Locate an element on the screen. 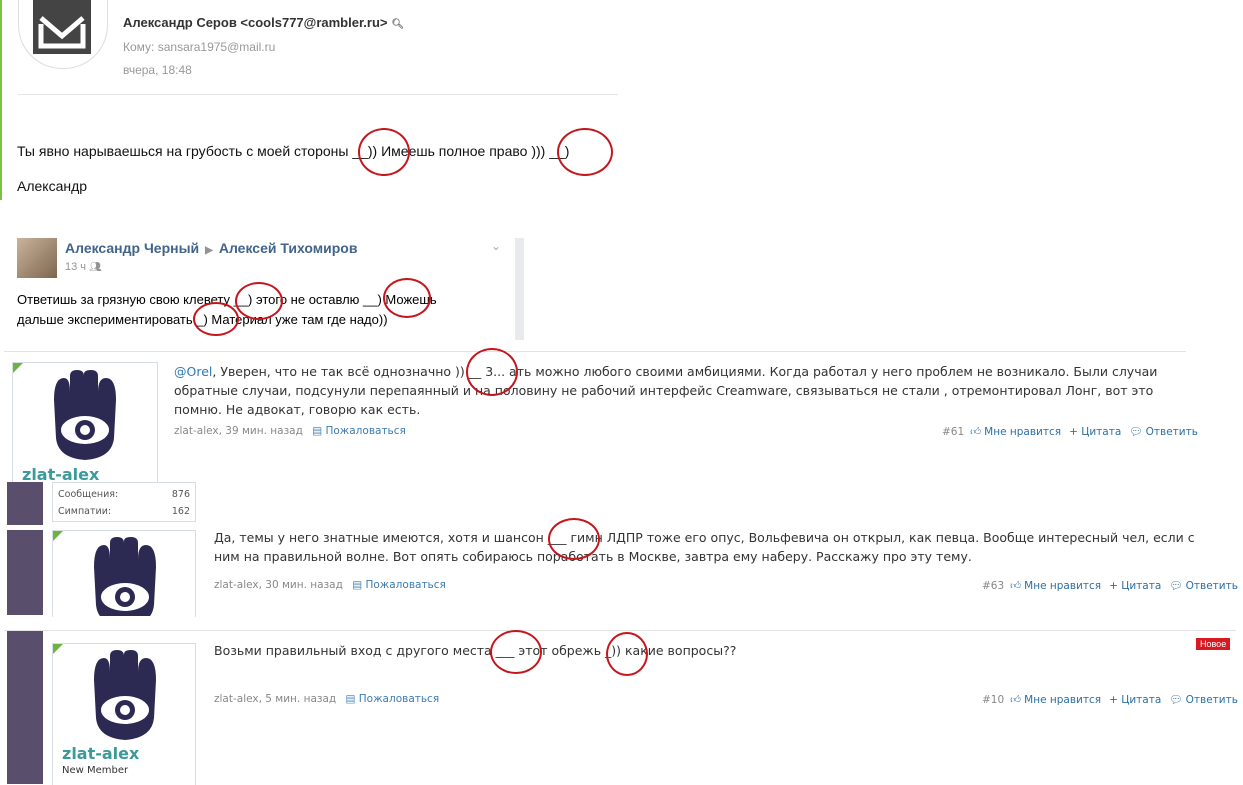  vk-scrollbar is located at coordinates (519, 289).